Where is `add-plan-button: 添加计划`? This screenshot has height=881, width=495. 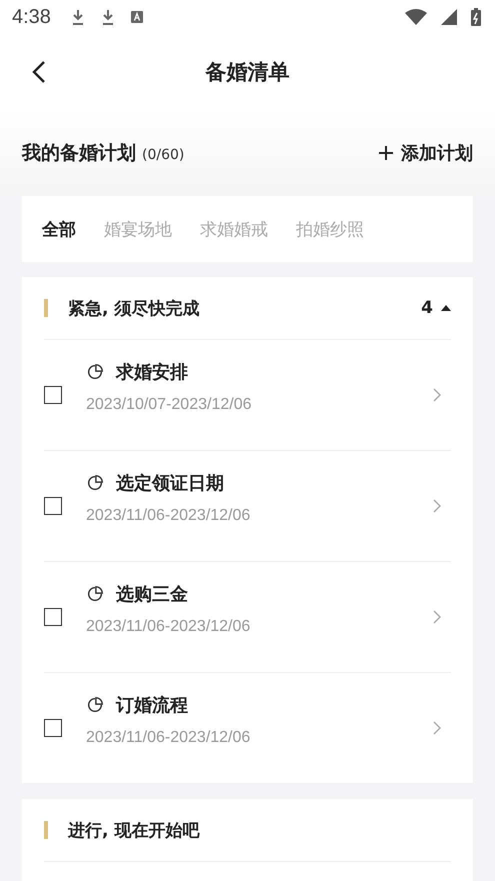
add-plan-button: 添加计划 is located at coordinates (426, 153).